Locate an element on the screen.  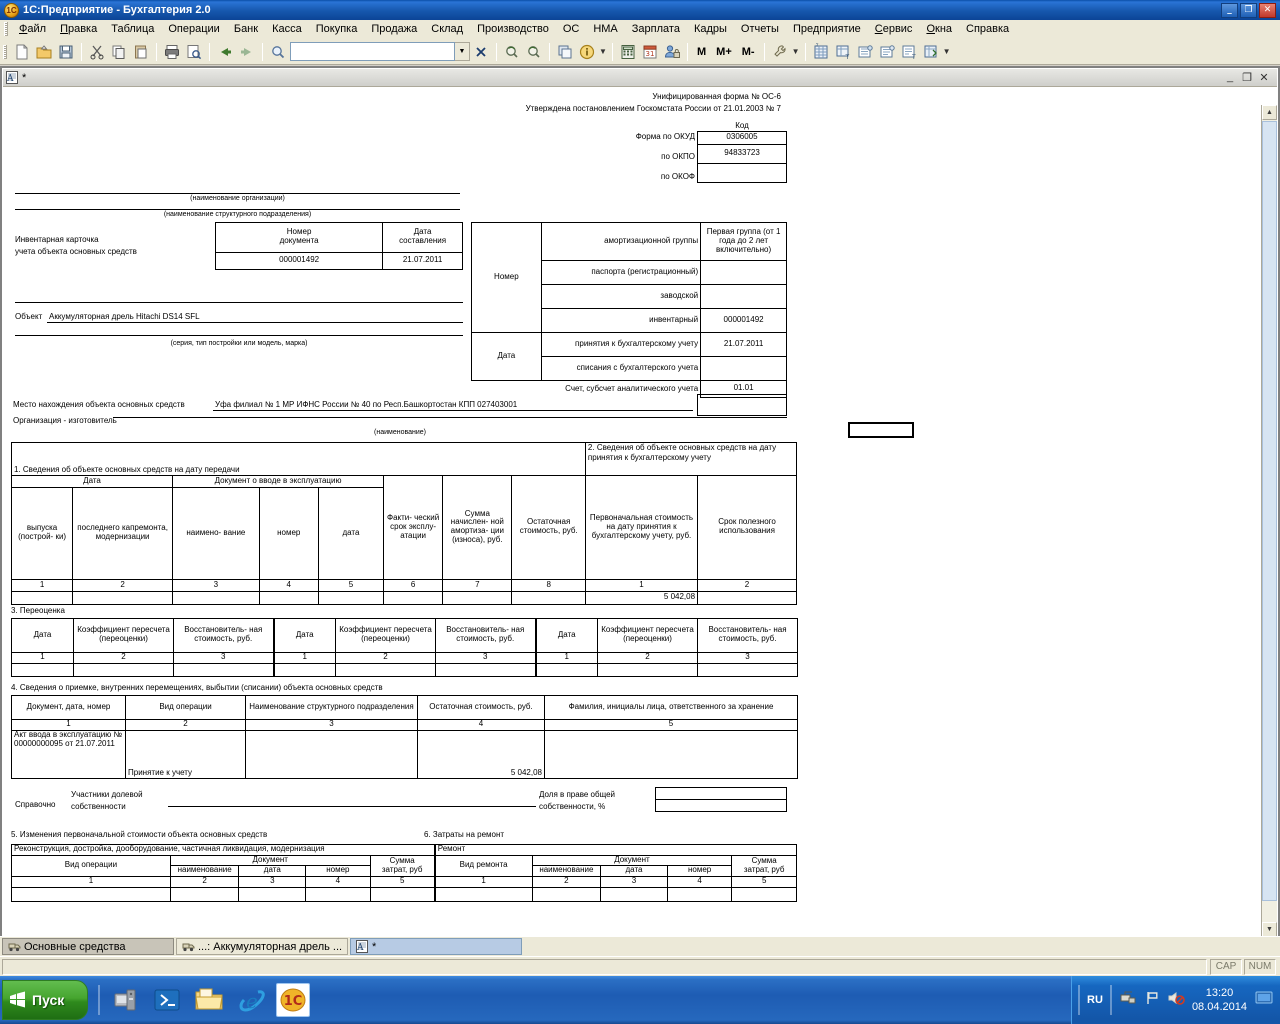
redo-arrow-icon is located at coordinates (247, 52).